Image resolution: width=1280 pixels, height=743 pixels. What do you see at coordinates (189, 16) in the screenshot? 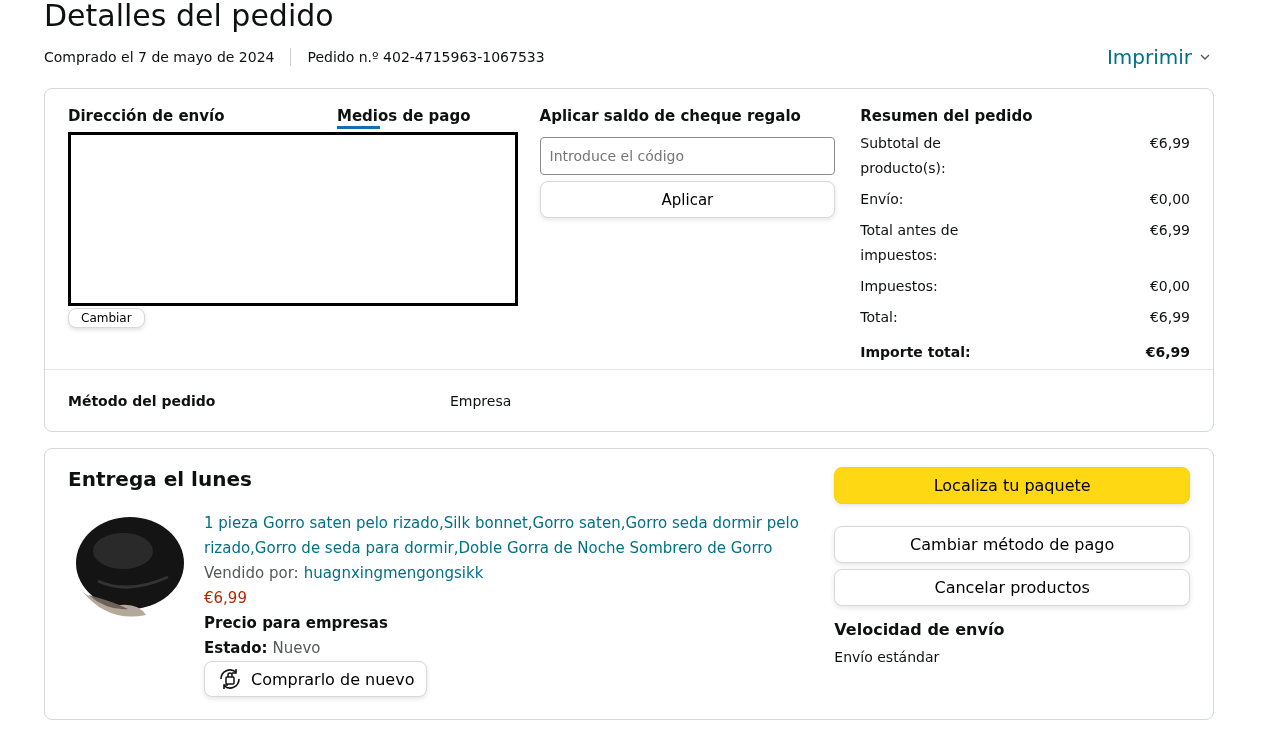
I see `page-title: Detalles del pedido` at bounding box center [189, 16].